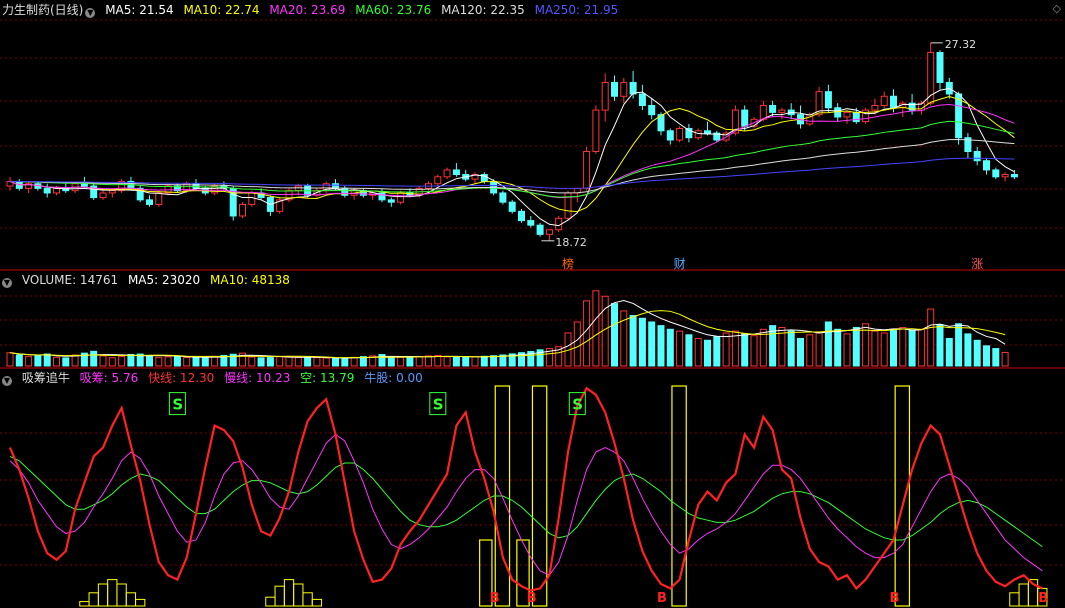  I want to click on low-price-label: 18.72, so click(571, 242).